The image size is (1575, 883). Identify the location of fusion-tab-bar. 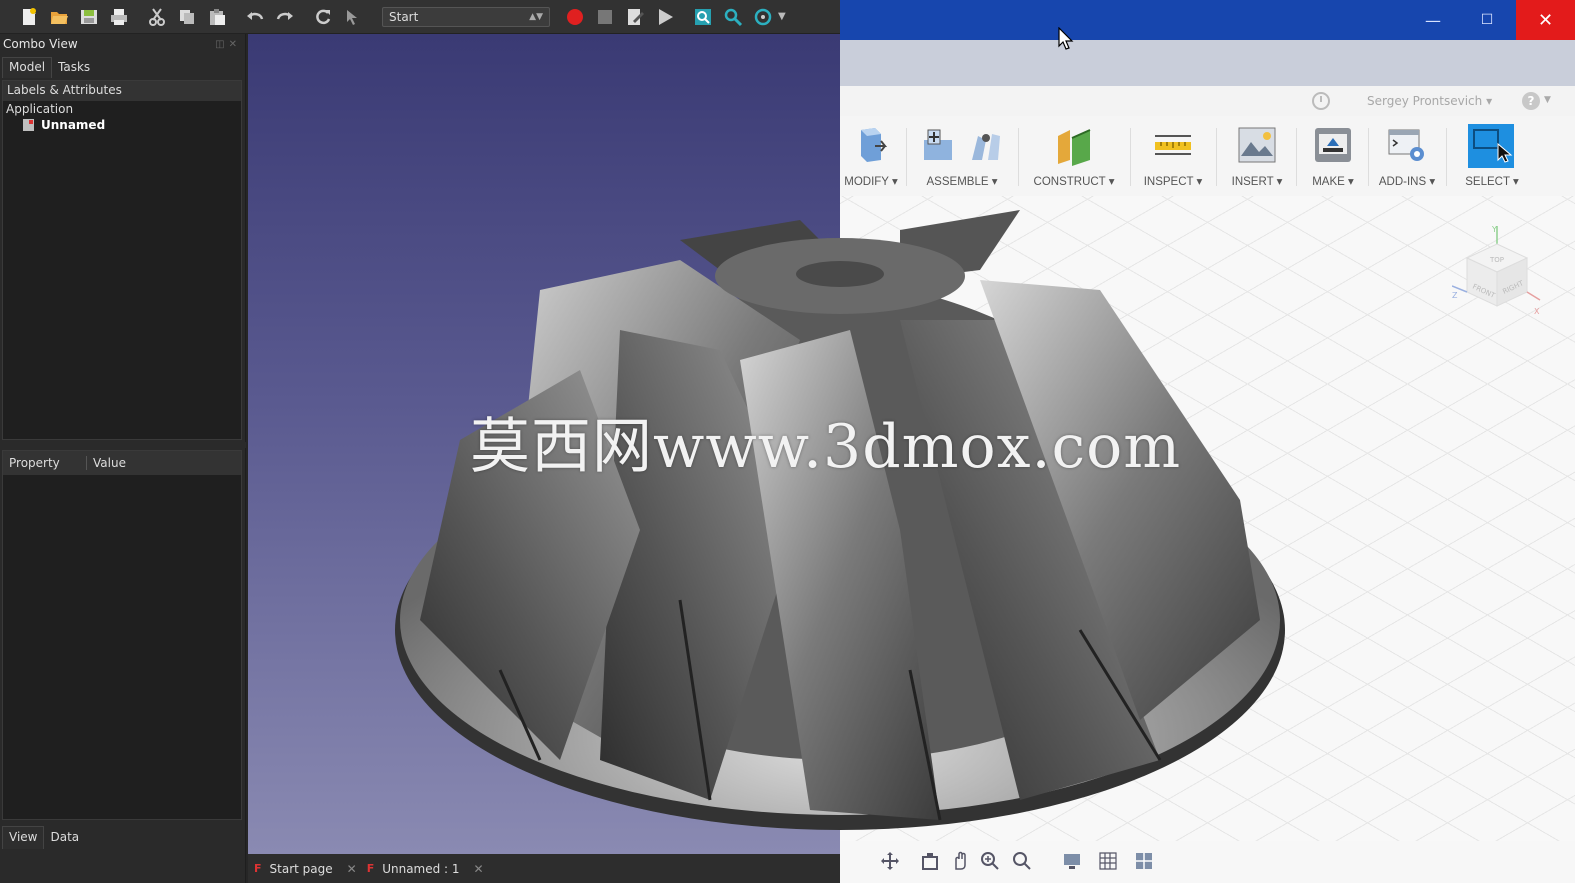
(1207, 63).